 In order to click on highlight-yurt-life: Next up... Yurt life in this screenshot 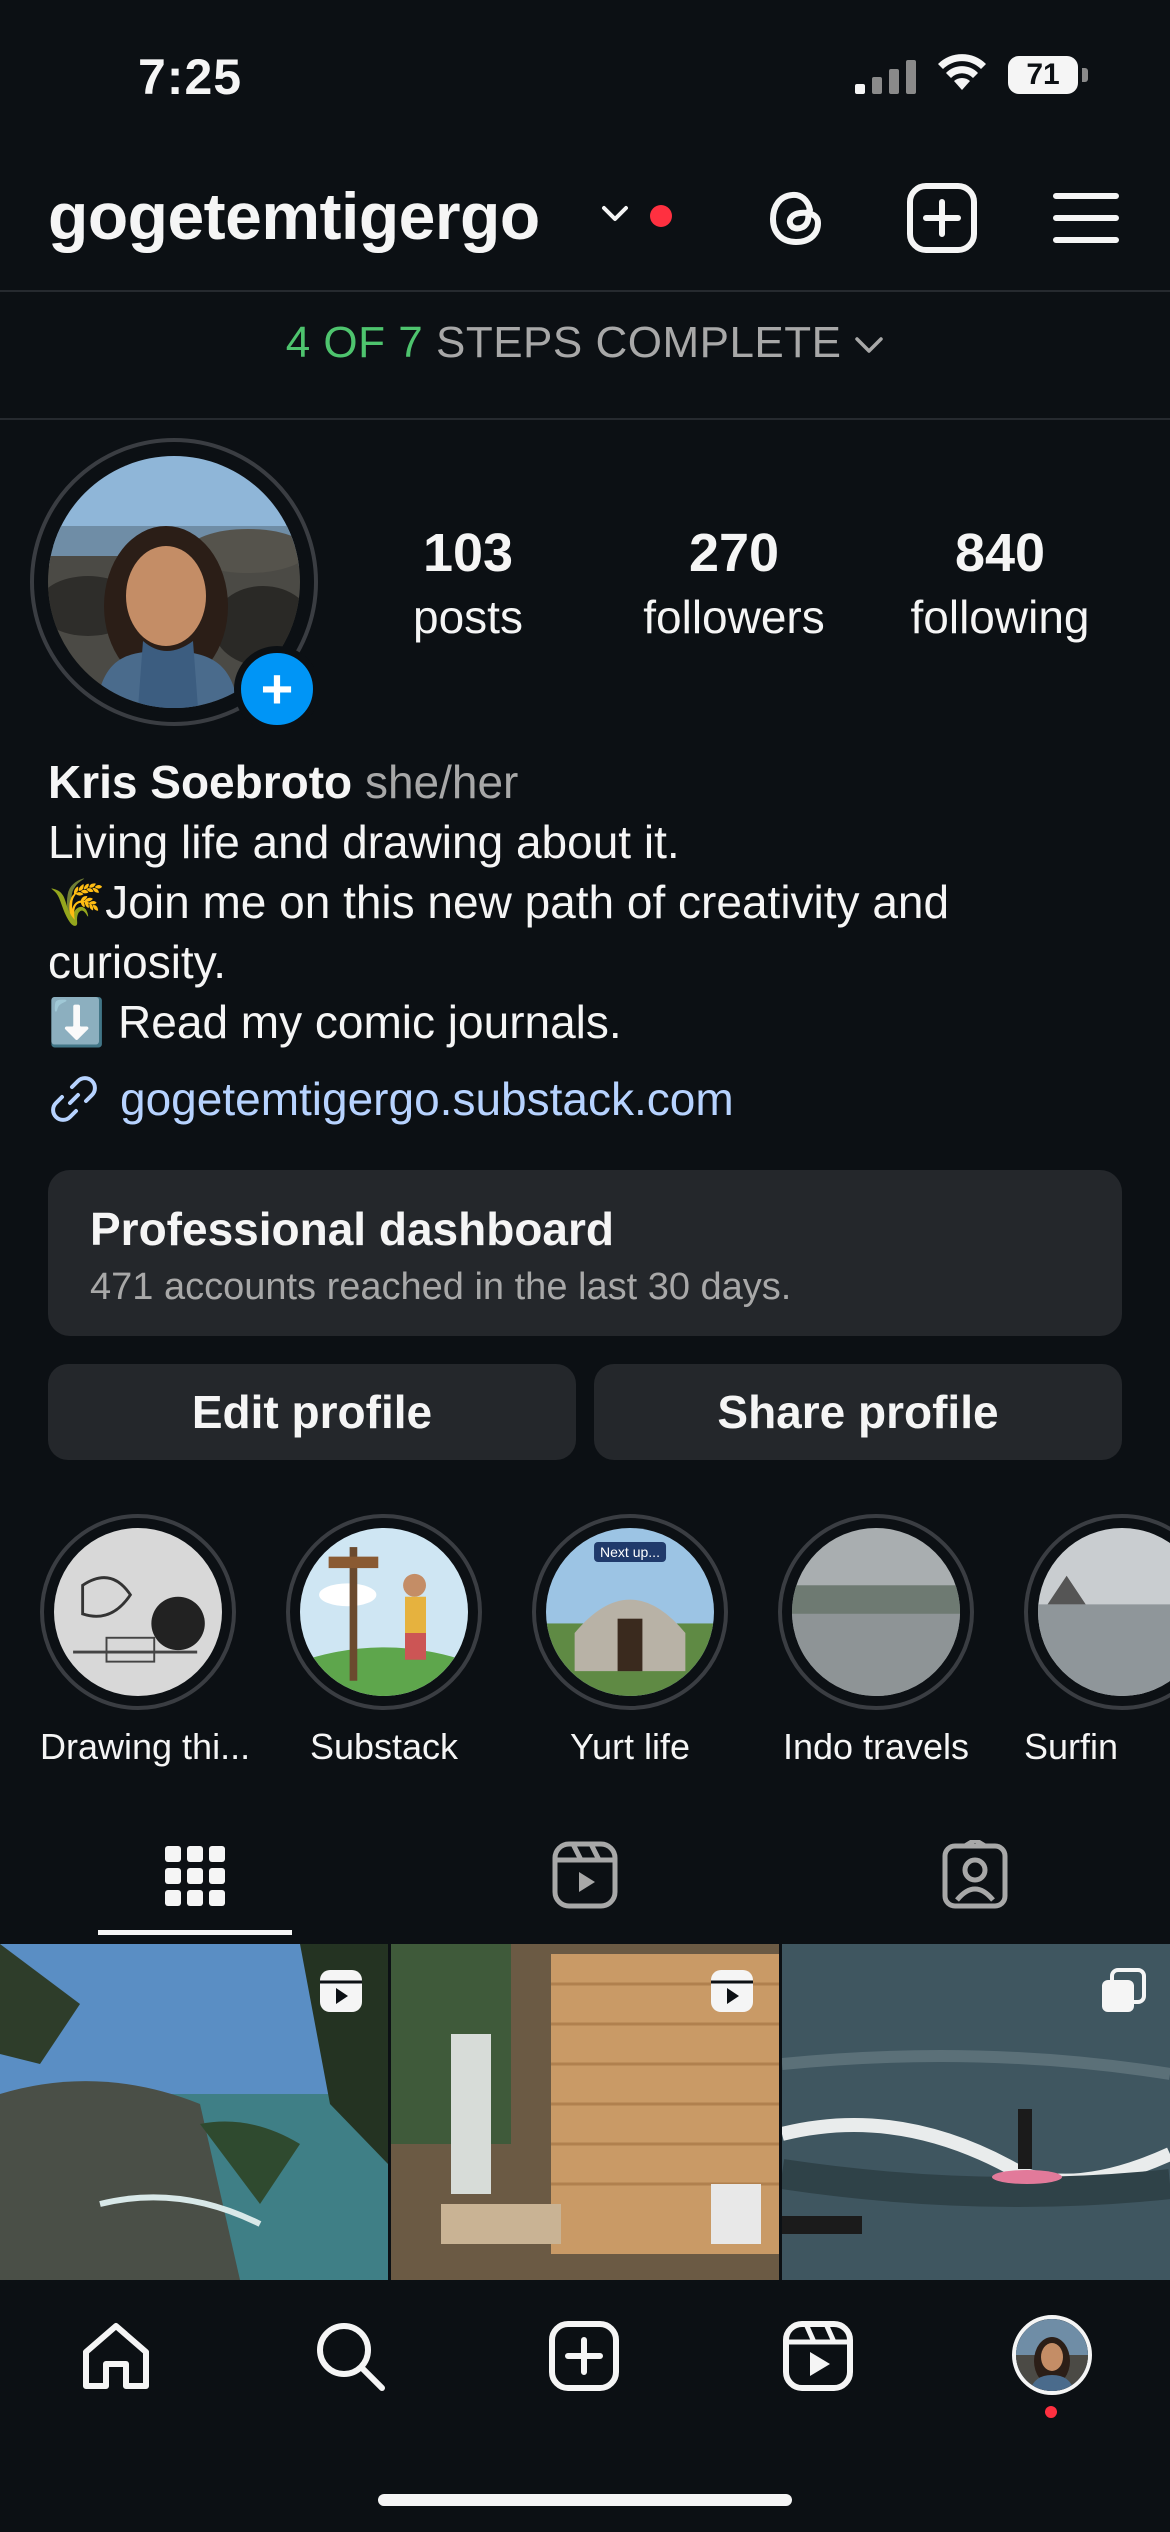, I will do `click(630, 1641)`.